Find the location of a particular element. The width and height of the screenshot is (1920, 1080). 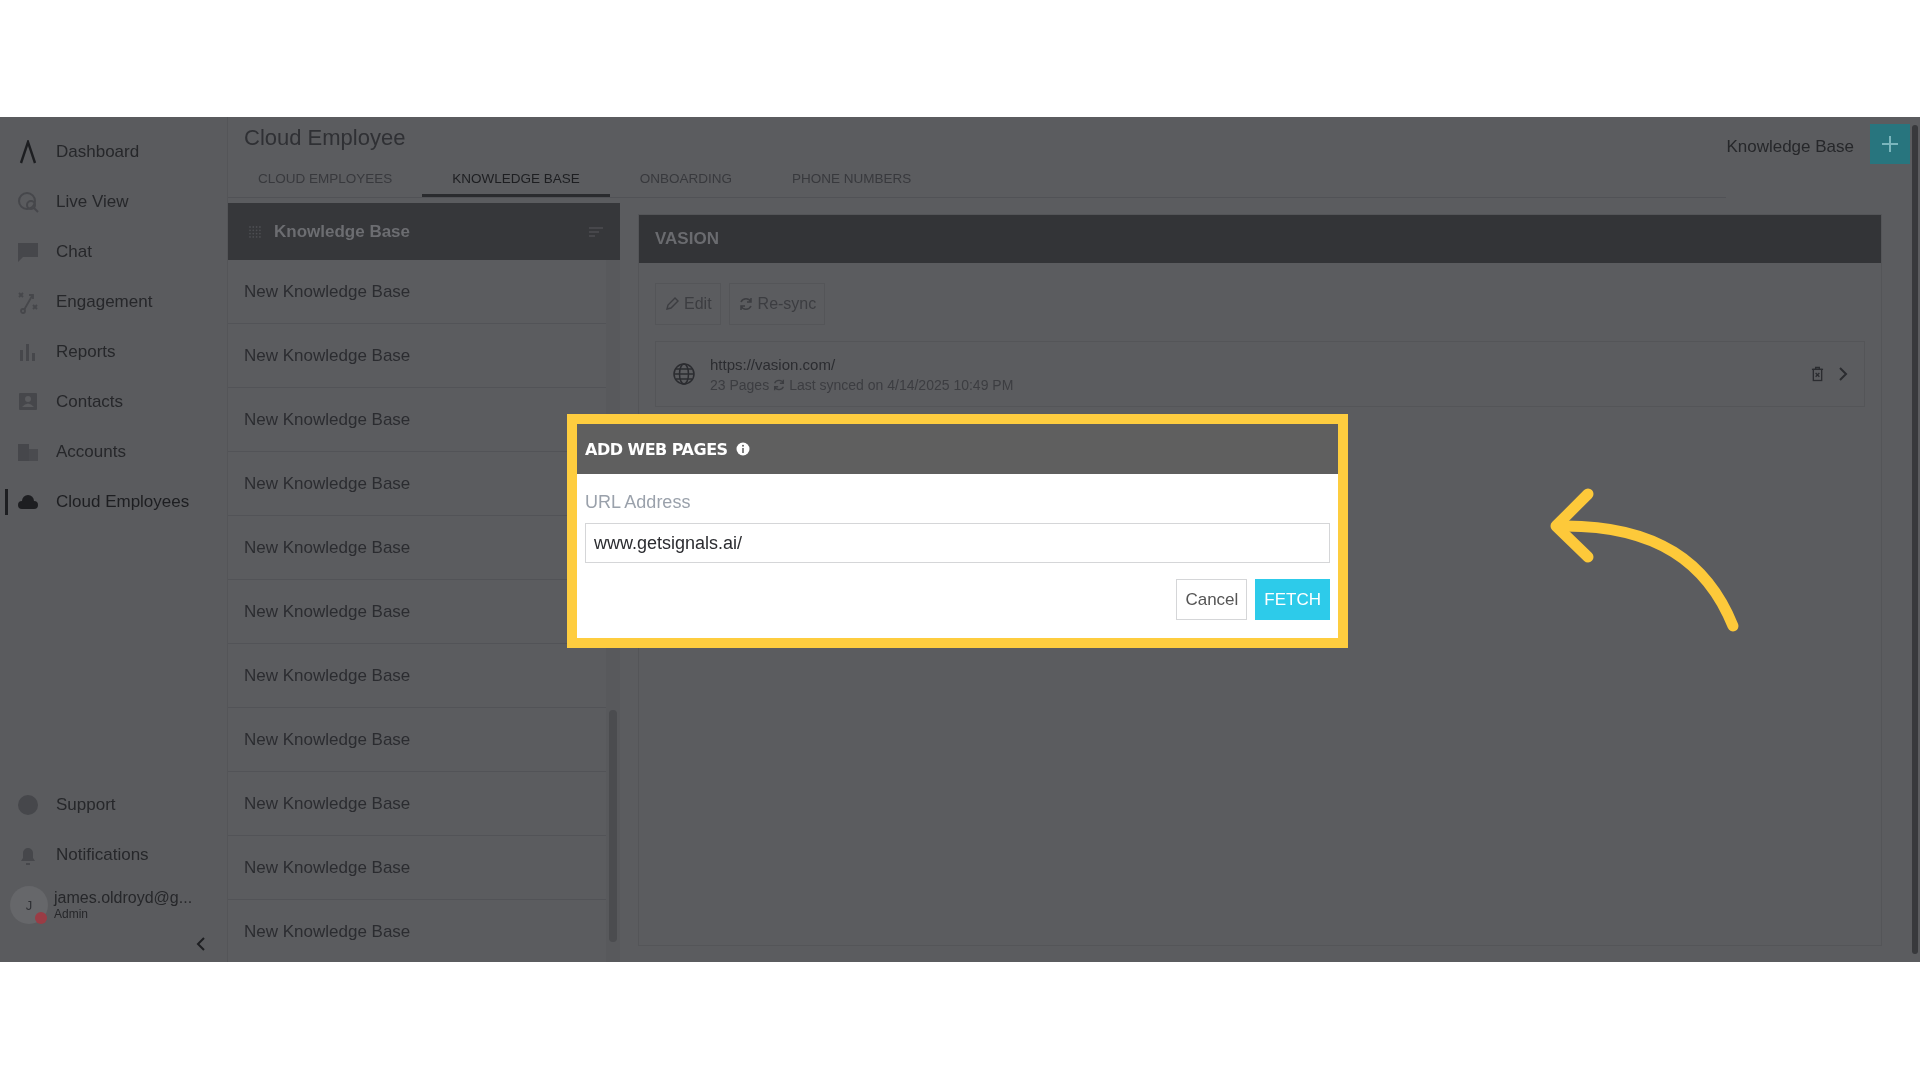

add-button is located at coordinates (1890, 144).